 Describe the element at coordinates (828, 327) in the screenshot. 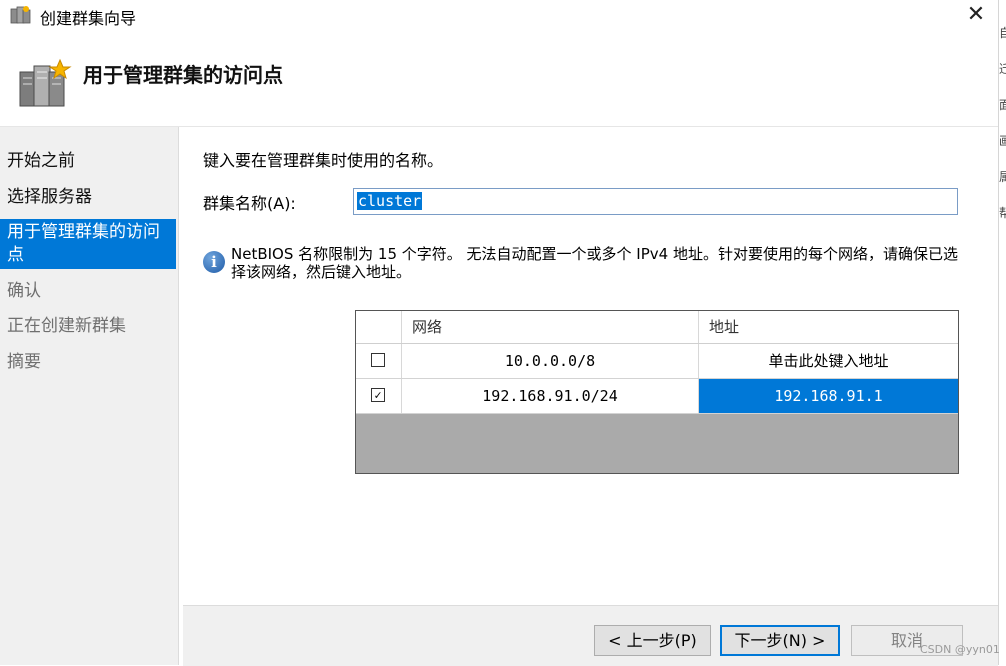

I see `header-address: 地址` at that location.